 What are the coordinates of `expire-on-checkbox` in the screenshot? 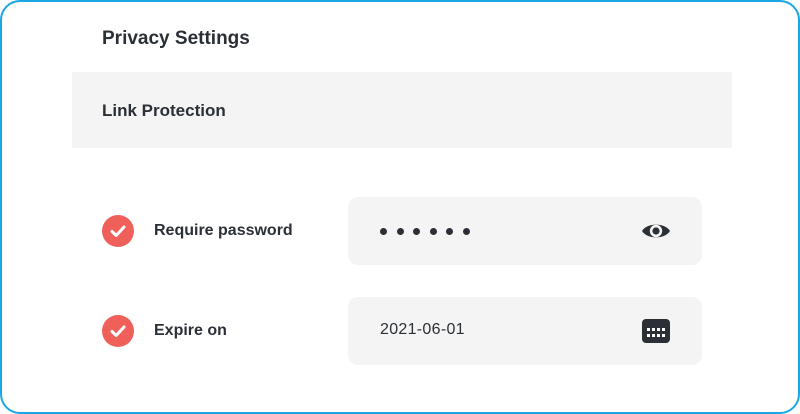 It's located at (118, 331).